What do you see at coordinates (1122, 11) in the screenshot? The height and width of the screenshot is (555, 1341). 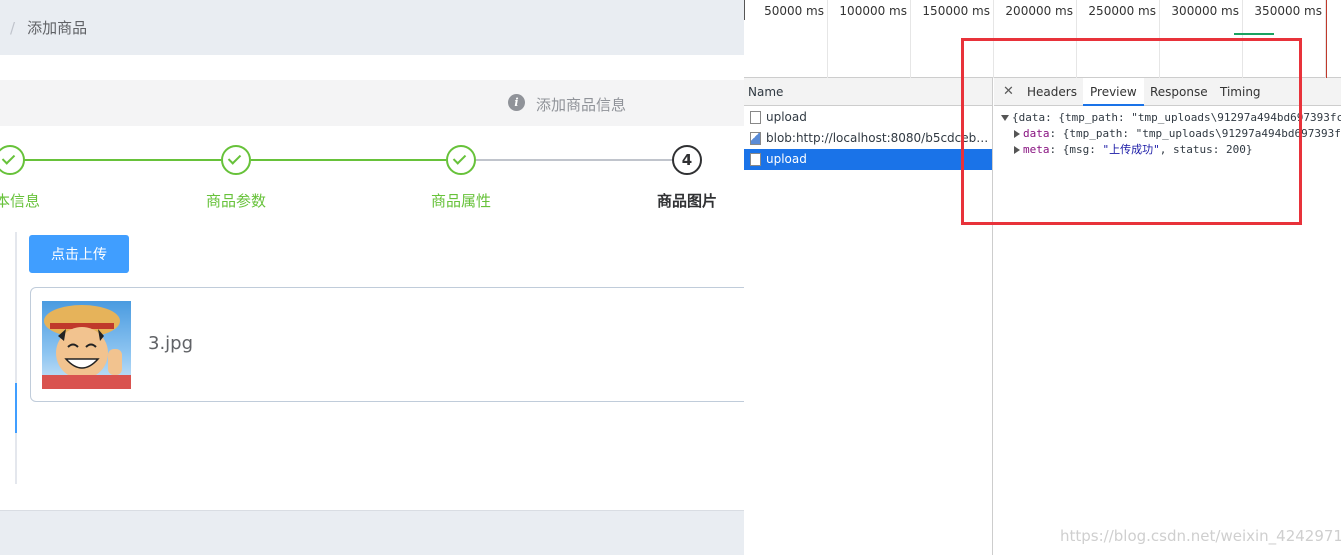 I see `timeline-tick-label: 250000 ms` at bounding box center [1122, 11].